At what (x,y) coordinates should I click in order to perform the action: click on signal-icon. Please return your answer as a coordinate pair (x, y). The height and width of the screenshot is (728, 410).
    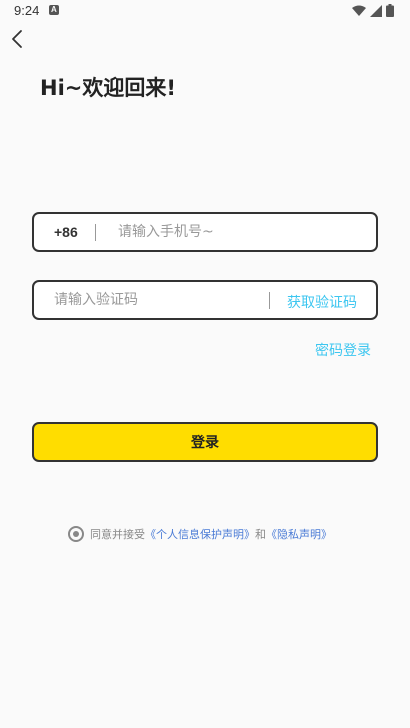
    Looking at the image, I should click on (376, 10).